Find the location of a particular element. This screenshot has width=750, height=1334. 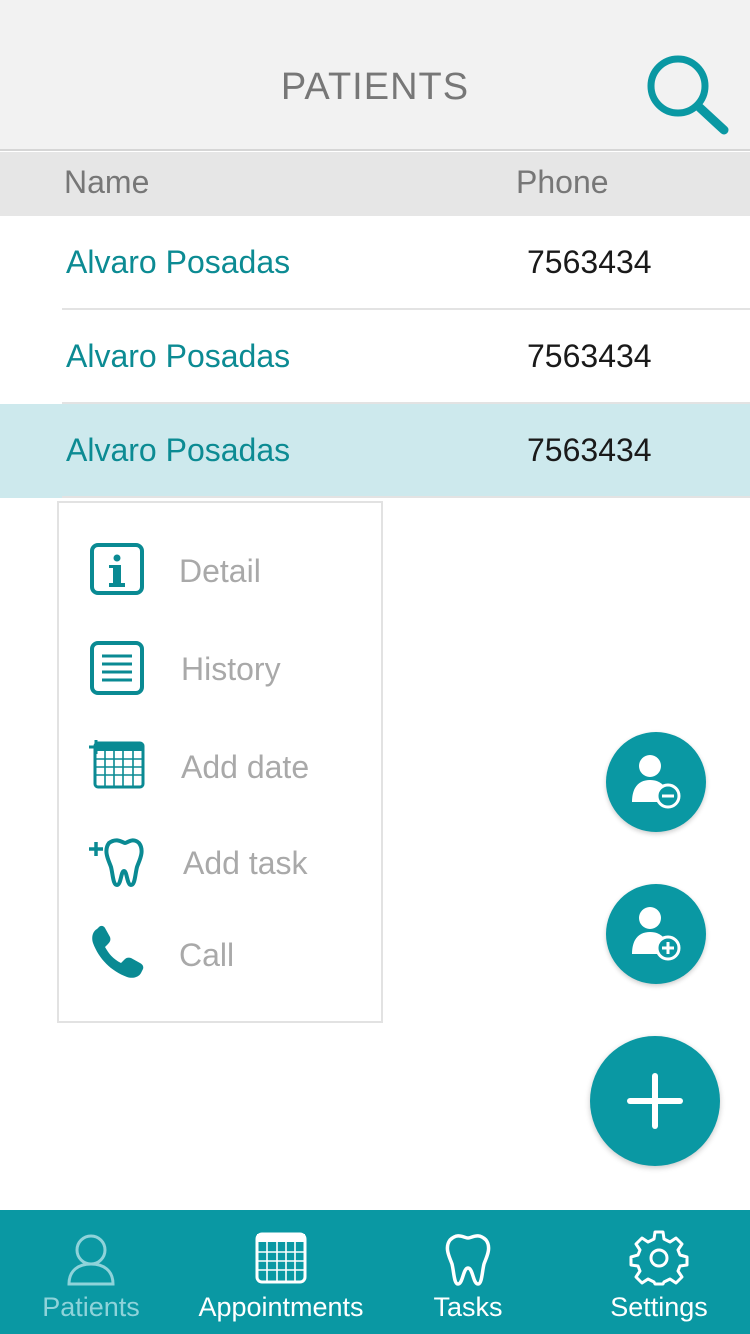

add-patient-button is located at coordinates (656, 934).